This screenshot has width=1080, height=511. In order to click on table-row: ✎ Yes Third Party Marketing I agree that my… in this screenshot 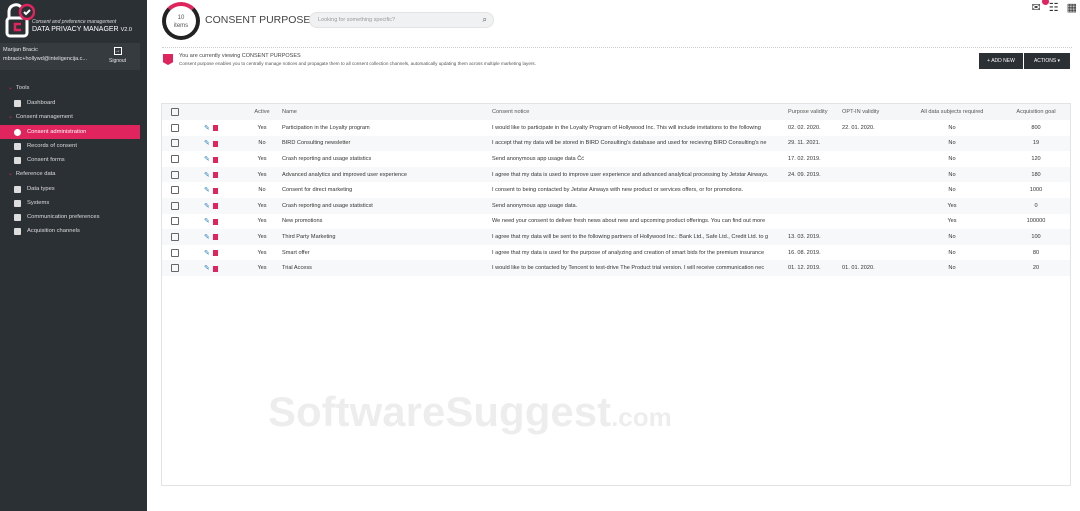, I will do `click(616, 237)`.